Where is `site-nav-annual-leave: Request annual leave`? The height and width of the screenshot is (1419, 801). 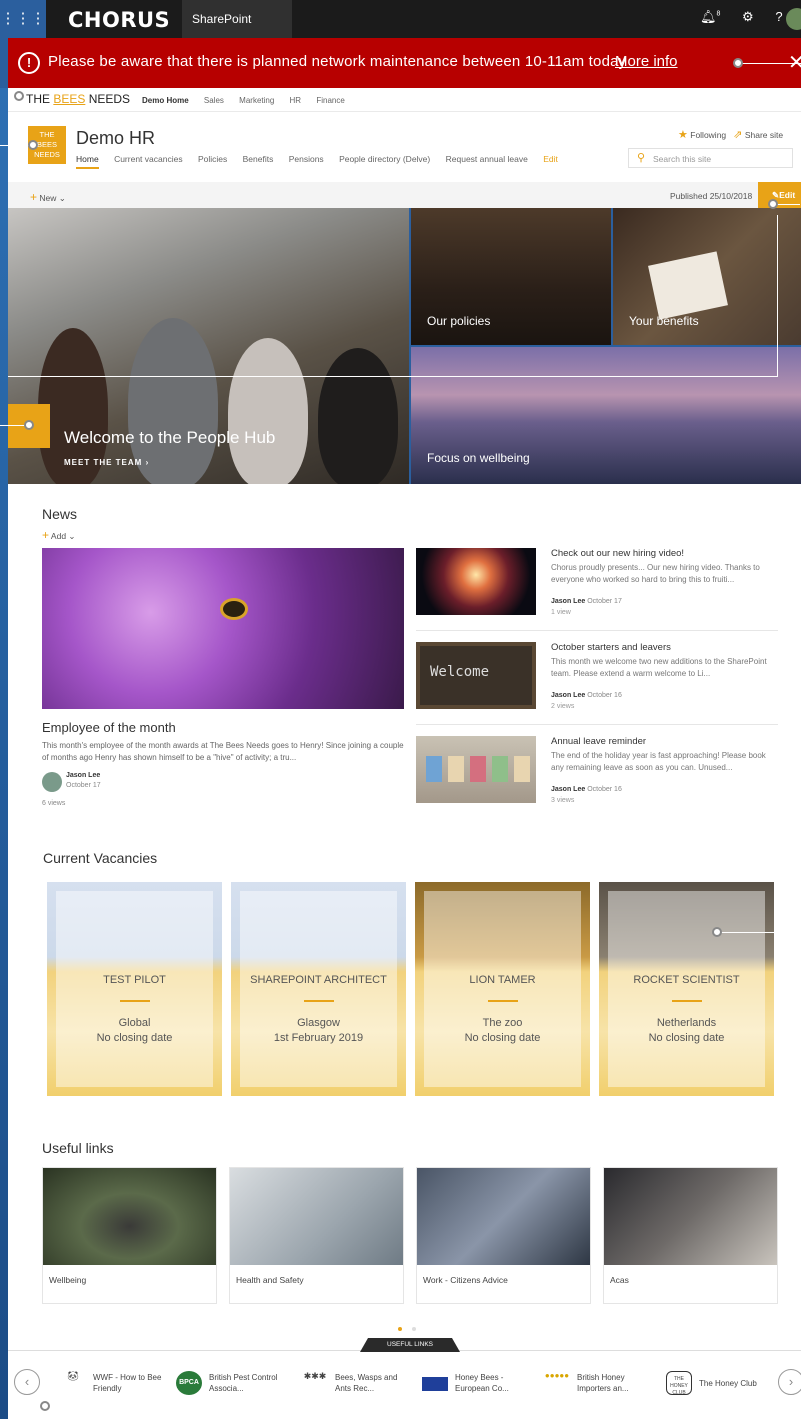 site-nav-annual-leave: Request annual leave is located at coordinates (487, 159).